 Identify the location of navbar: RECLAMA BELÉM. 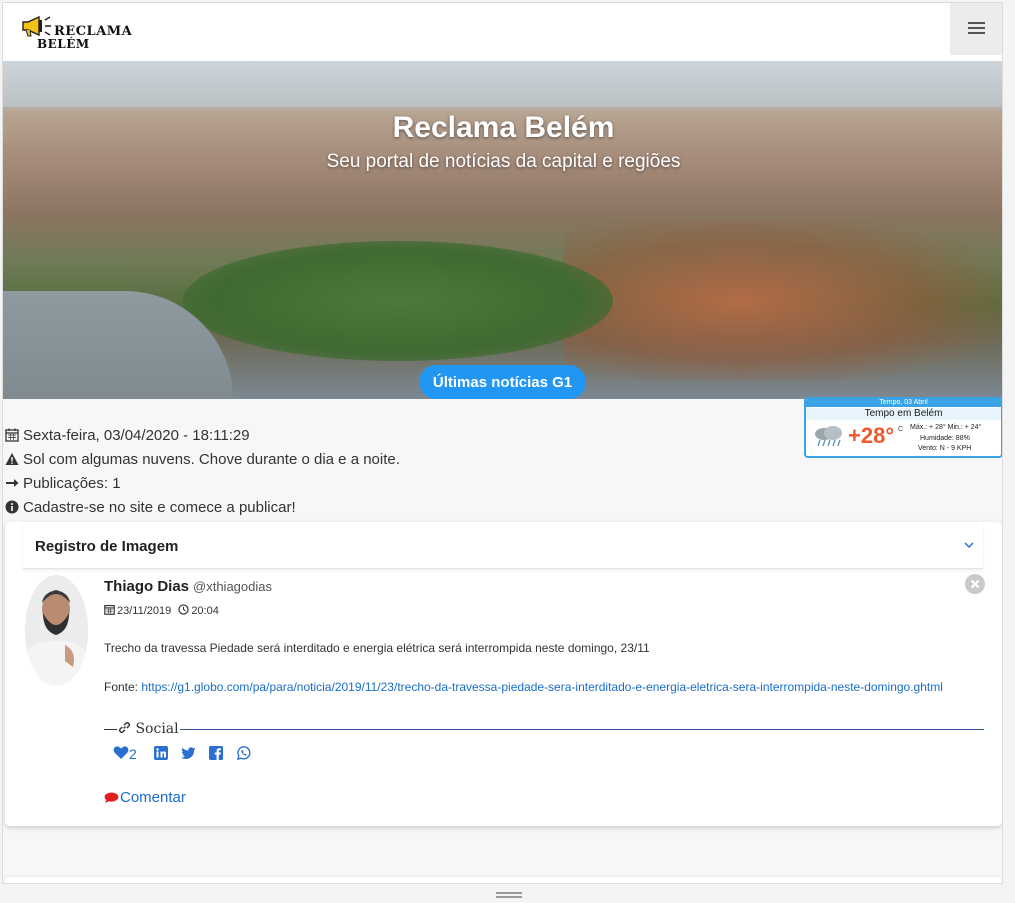
(502, 32).